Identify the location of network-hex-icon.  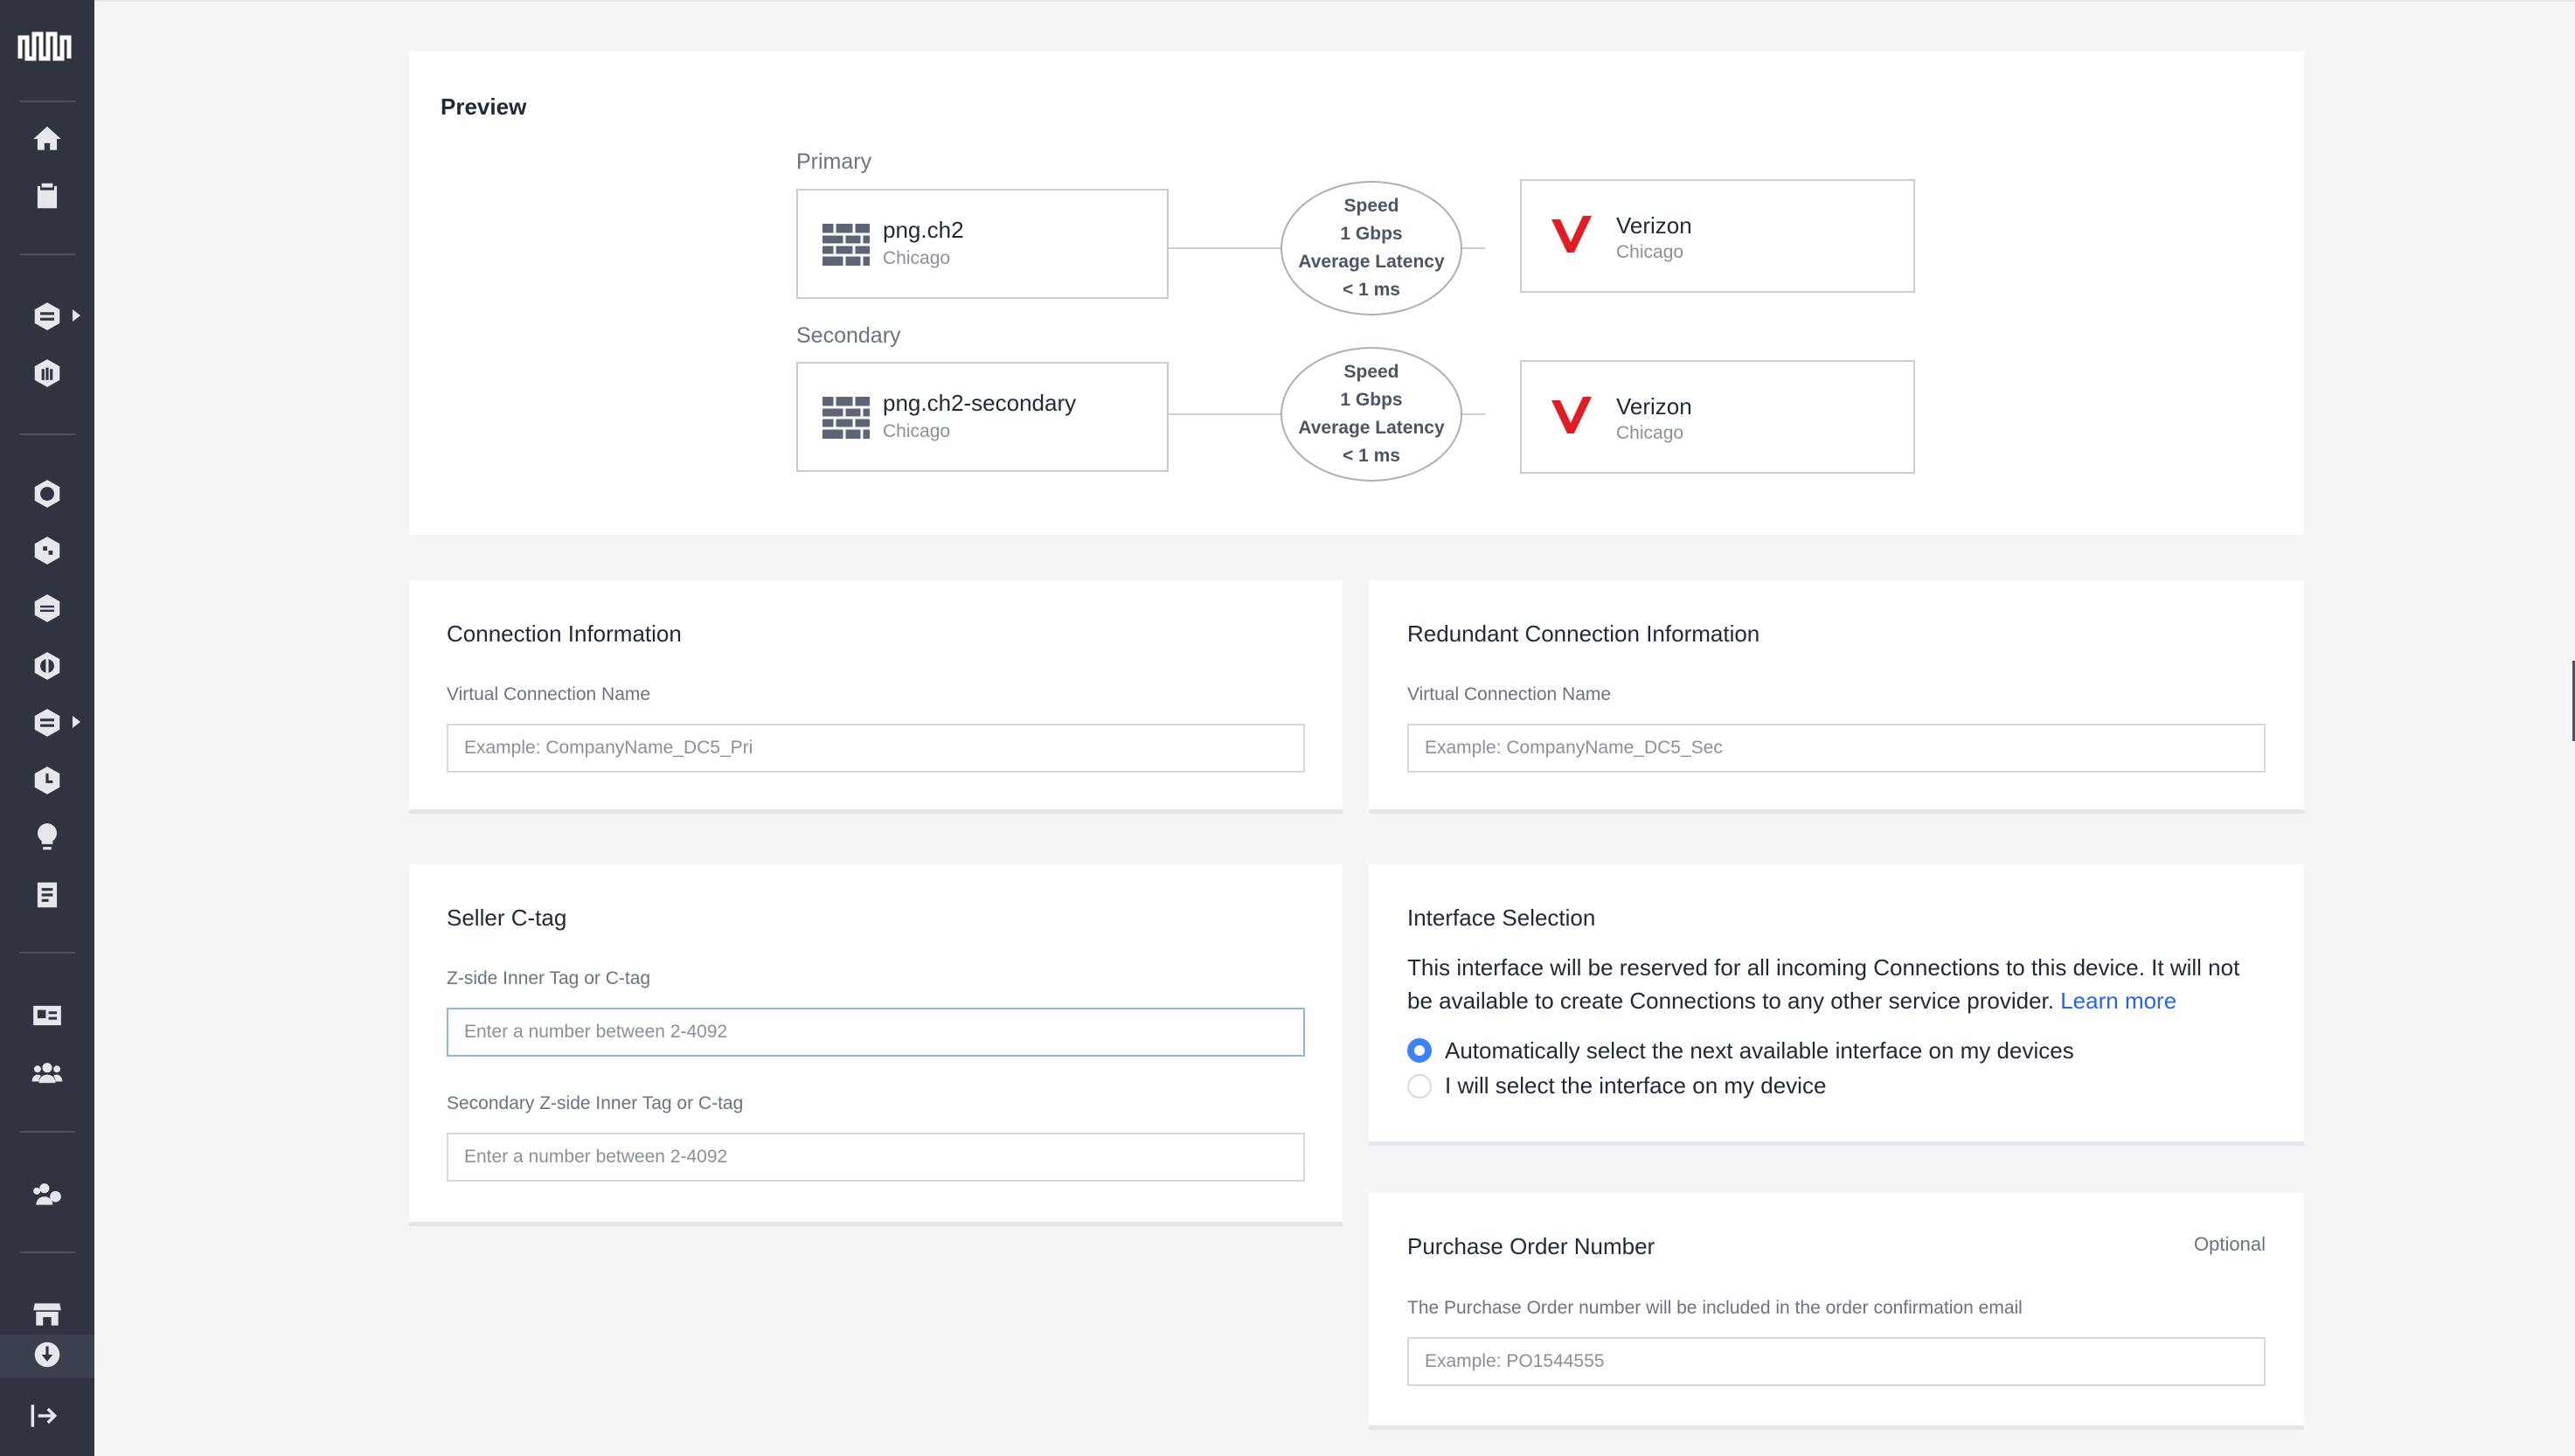
(47, 494).